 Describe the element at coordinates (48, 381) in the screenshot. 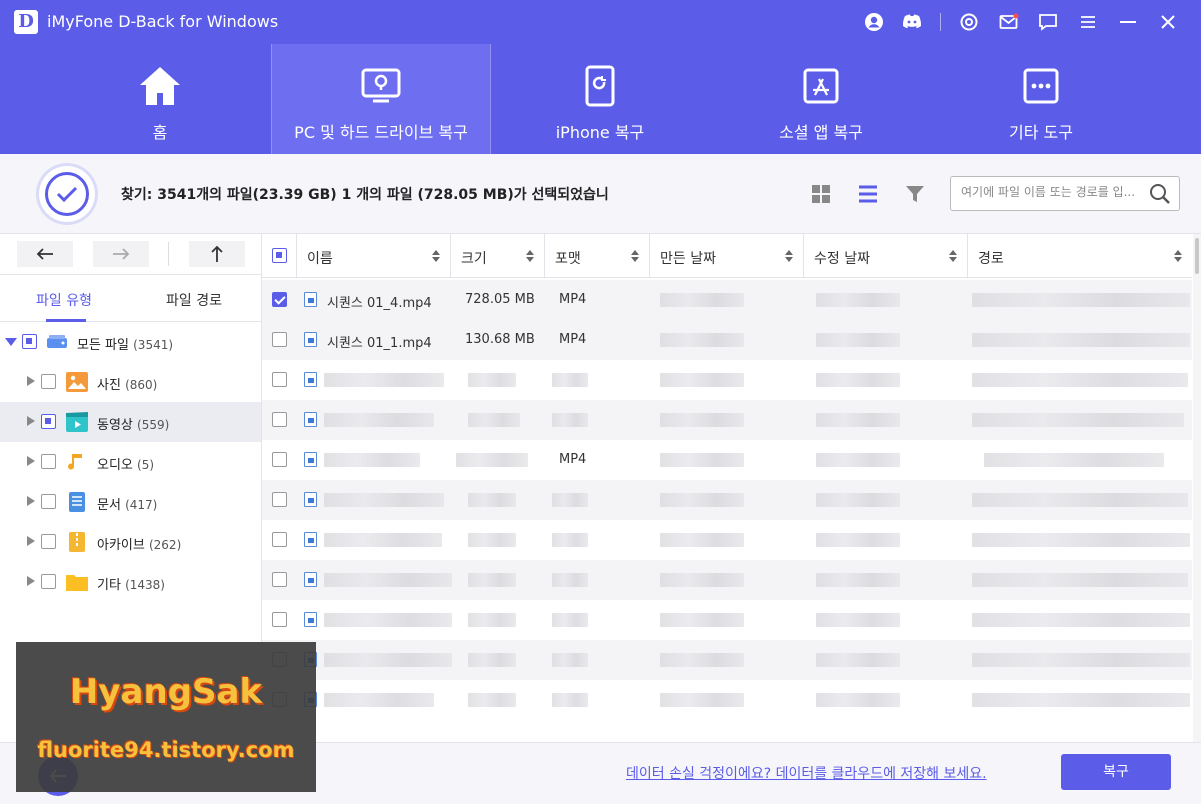

I see `photos-checkbox` at that location.